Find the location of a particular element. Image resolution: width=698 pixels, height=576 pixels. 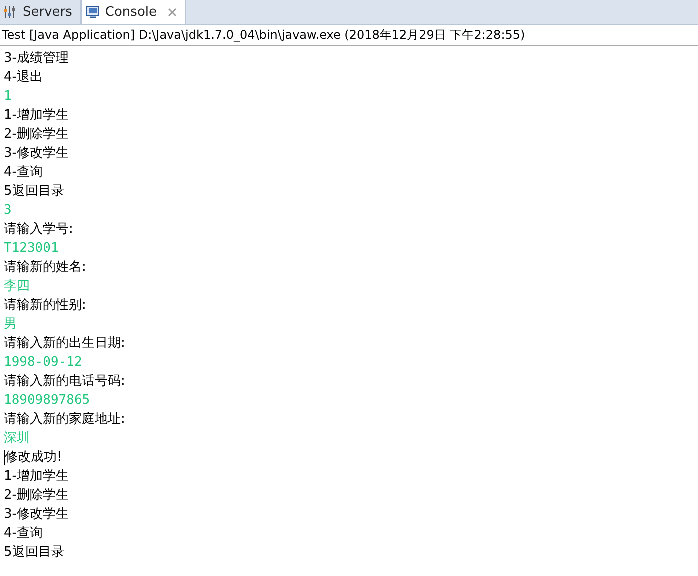

servers-icon is located at coordinates (11, 12).